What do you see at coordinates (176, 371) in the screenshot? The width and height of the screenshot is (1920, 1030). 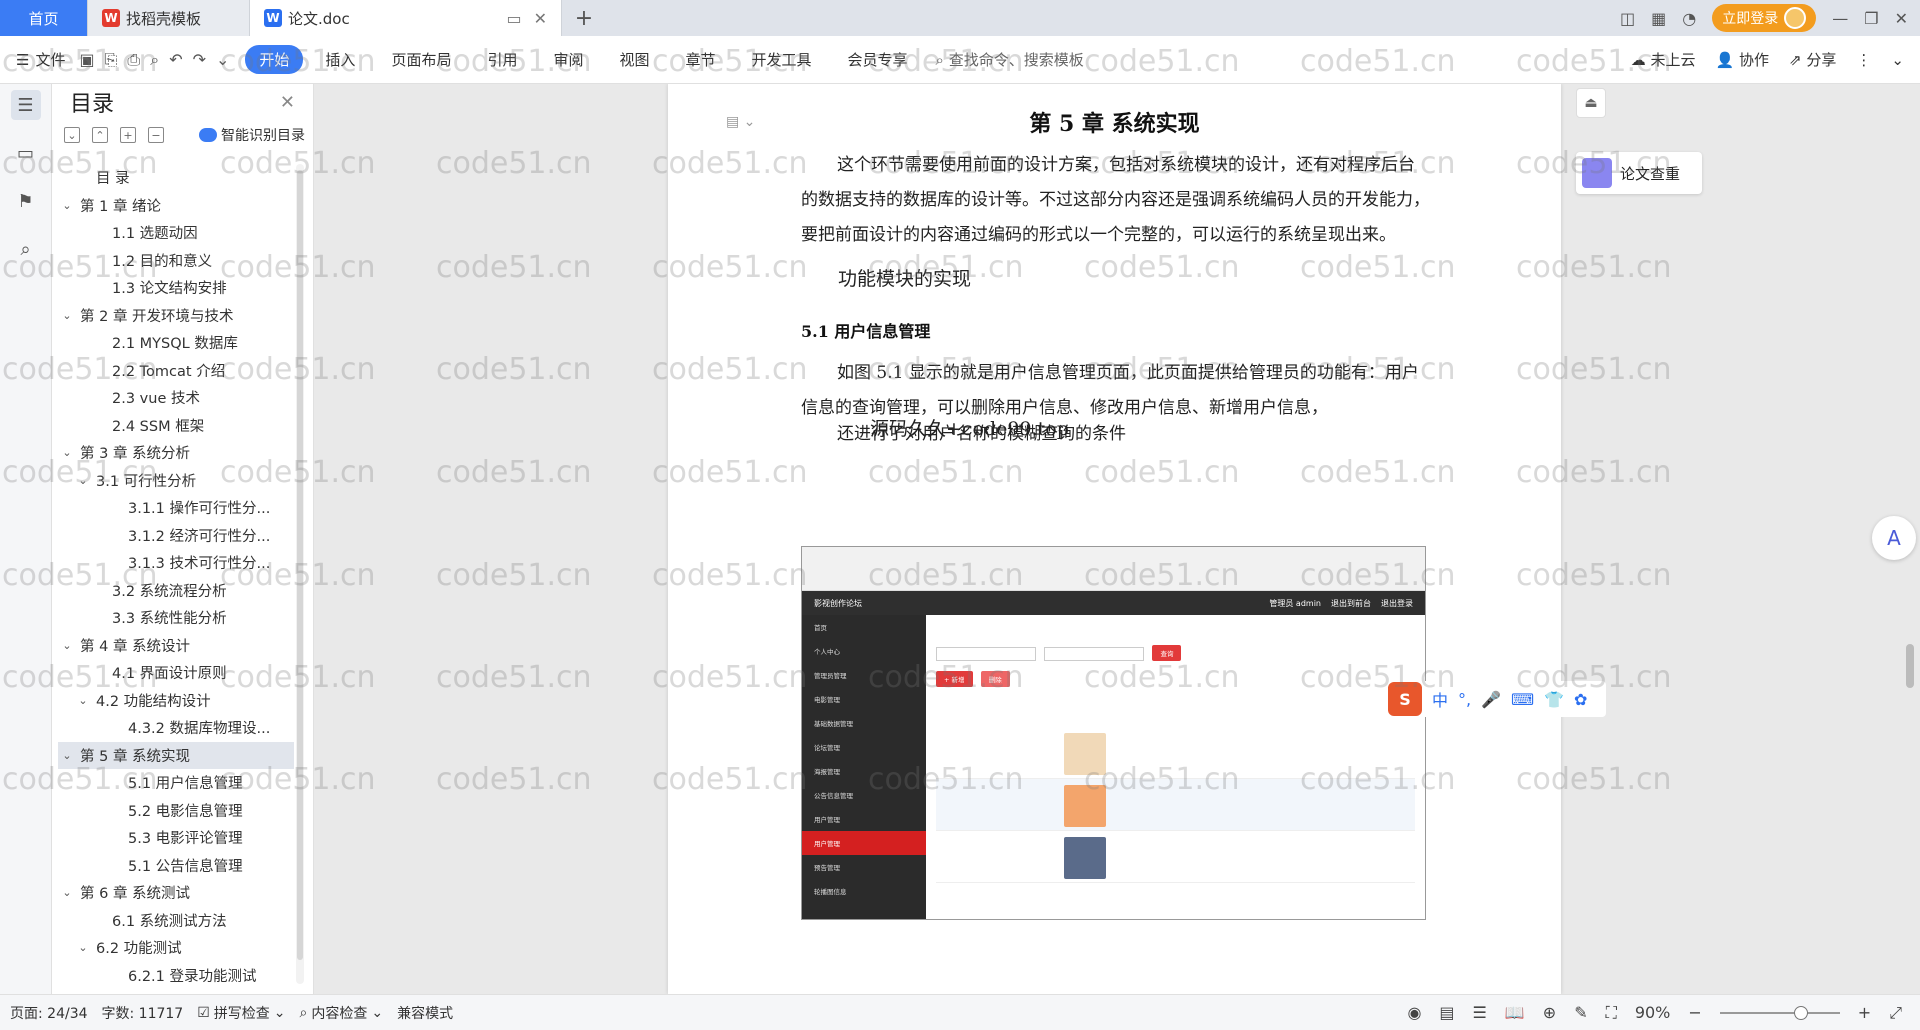 I see `toc-item: 2.2 Tomcat 介绍` at bounding box center [176, 371].